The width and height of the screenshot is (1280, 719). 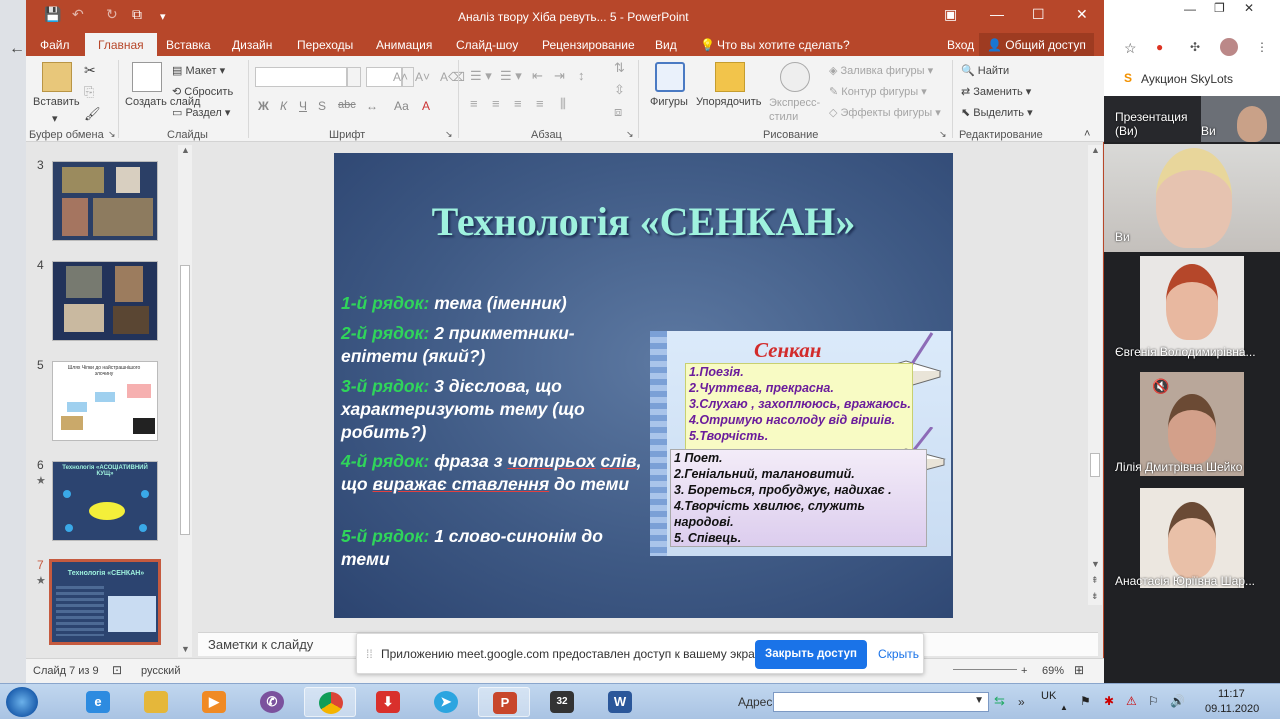 What do you see at coordinates (160, 671) in the screenshot?
I see `language-indicator: русский` at bounding box center [160, 671].